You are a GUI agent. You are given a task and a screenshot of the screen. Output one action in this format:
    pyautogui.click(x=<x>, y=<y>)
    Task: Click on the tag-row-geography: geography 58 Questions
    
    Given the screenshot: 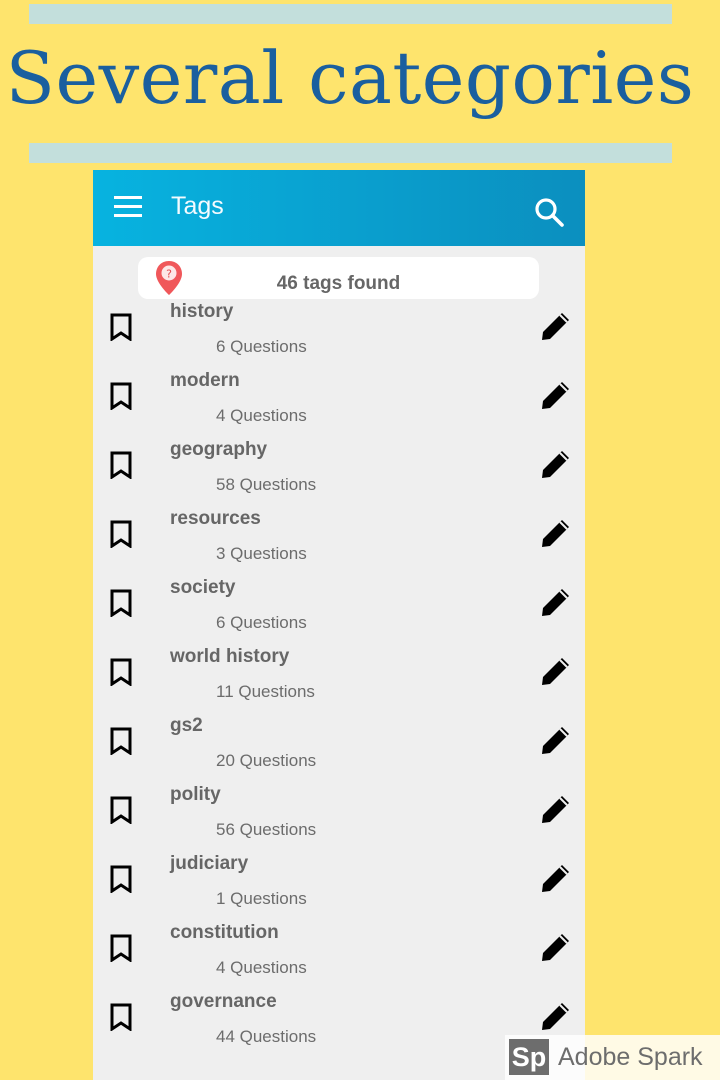 What is the action you would take?
    pyautogui.click(x=339, y=465)
    